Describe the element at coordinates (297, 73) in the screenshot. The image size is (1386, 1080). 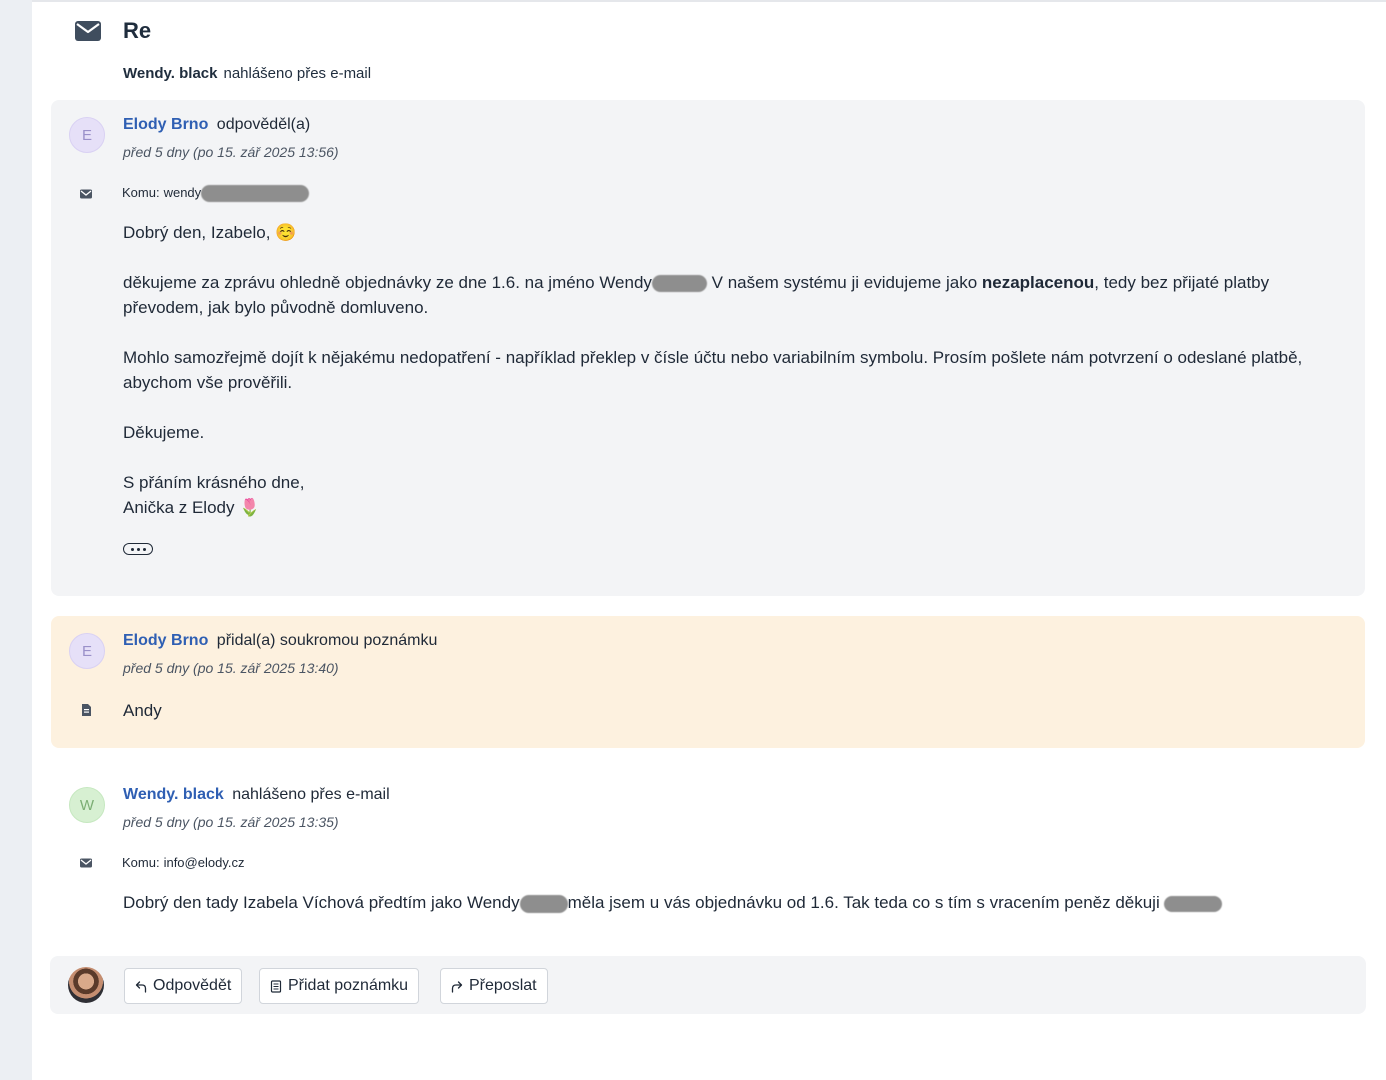
I see `reporter-action: nahlášeno přes e-mail` at that location.